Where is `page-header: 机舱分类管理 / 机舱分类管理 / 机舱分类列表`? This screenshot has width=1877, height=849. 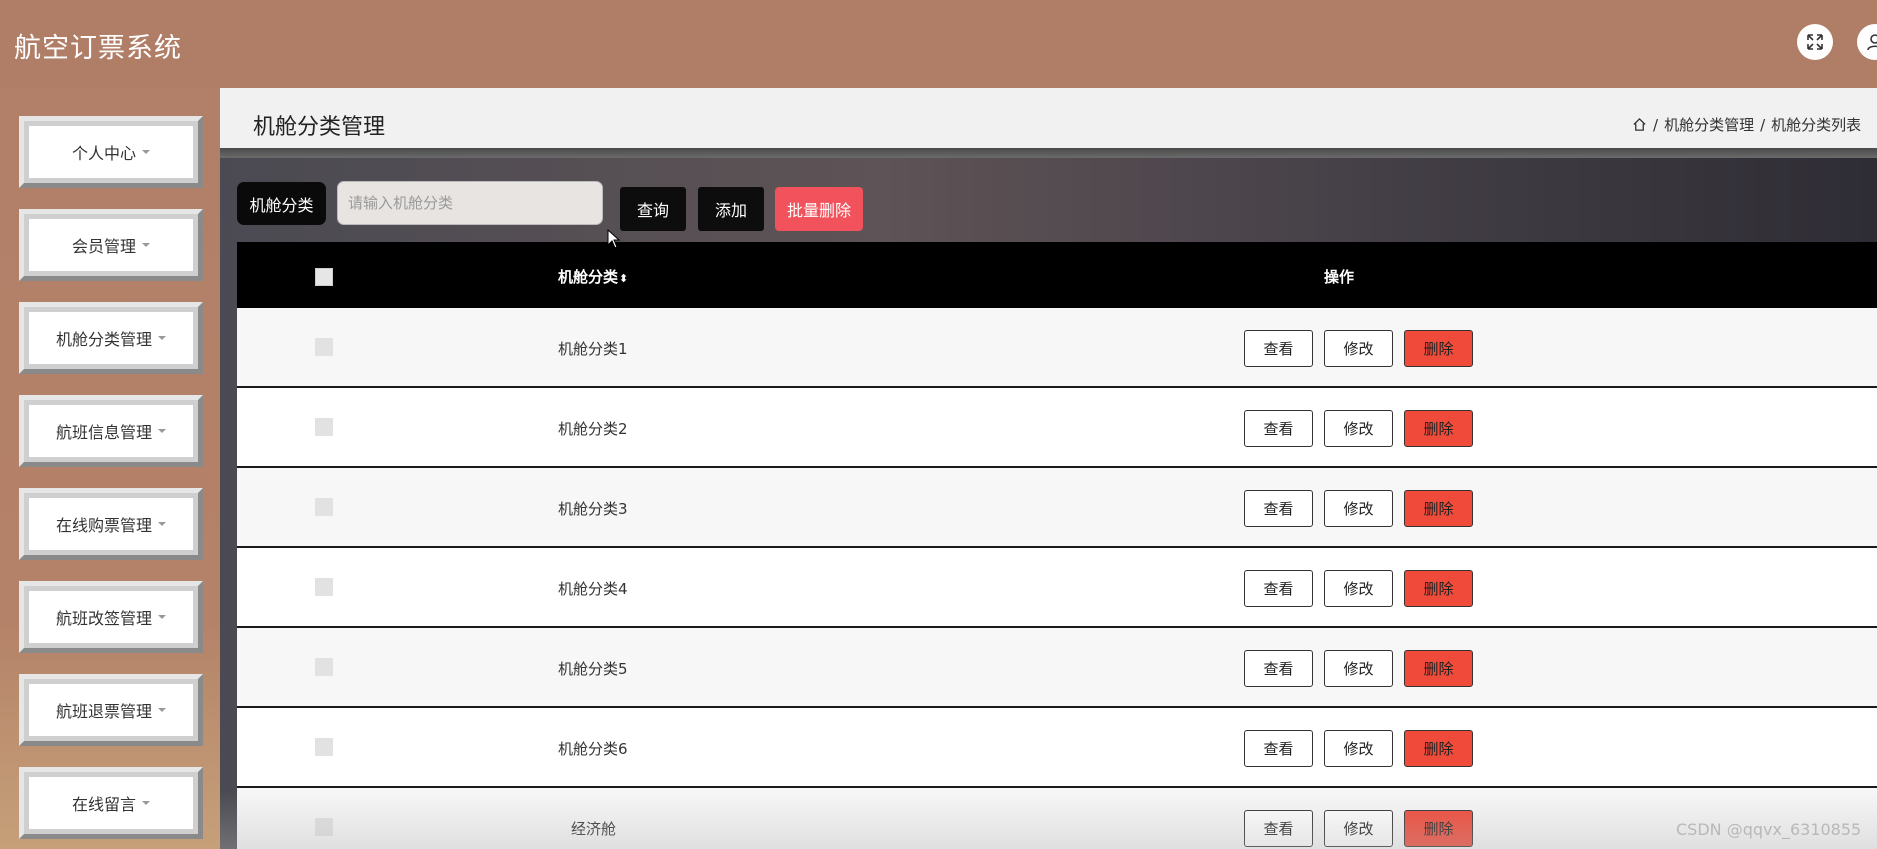
page-header: 机舱分类管理 / 机舱分类管理 / 机舱分类列表 is located at coordinates (1048, 118).